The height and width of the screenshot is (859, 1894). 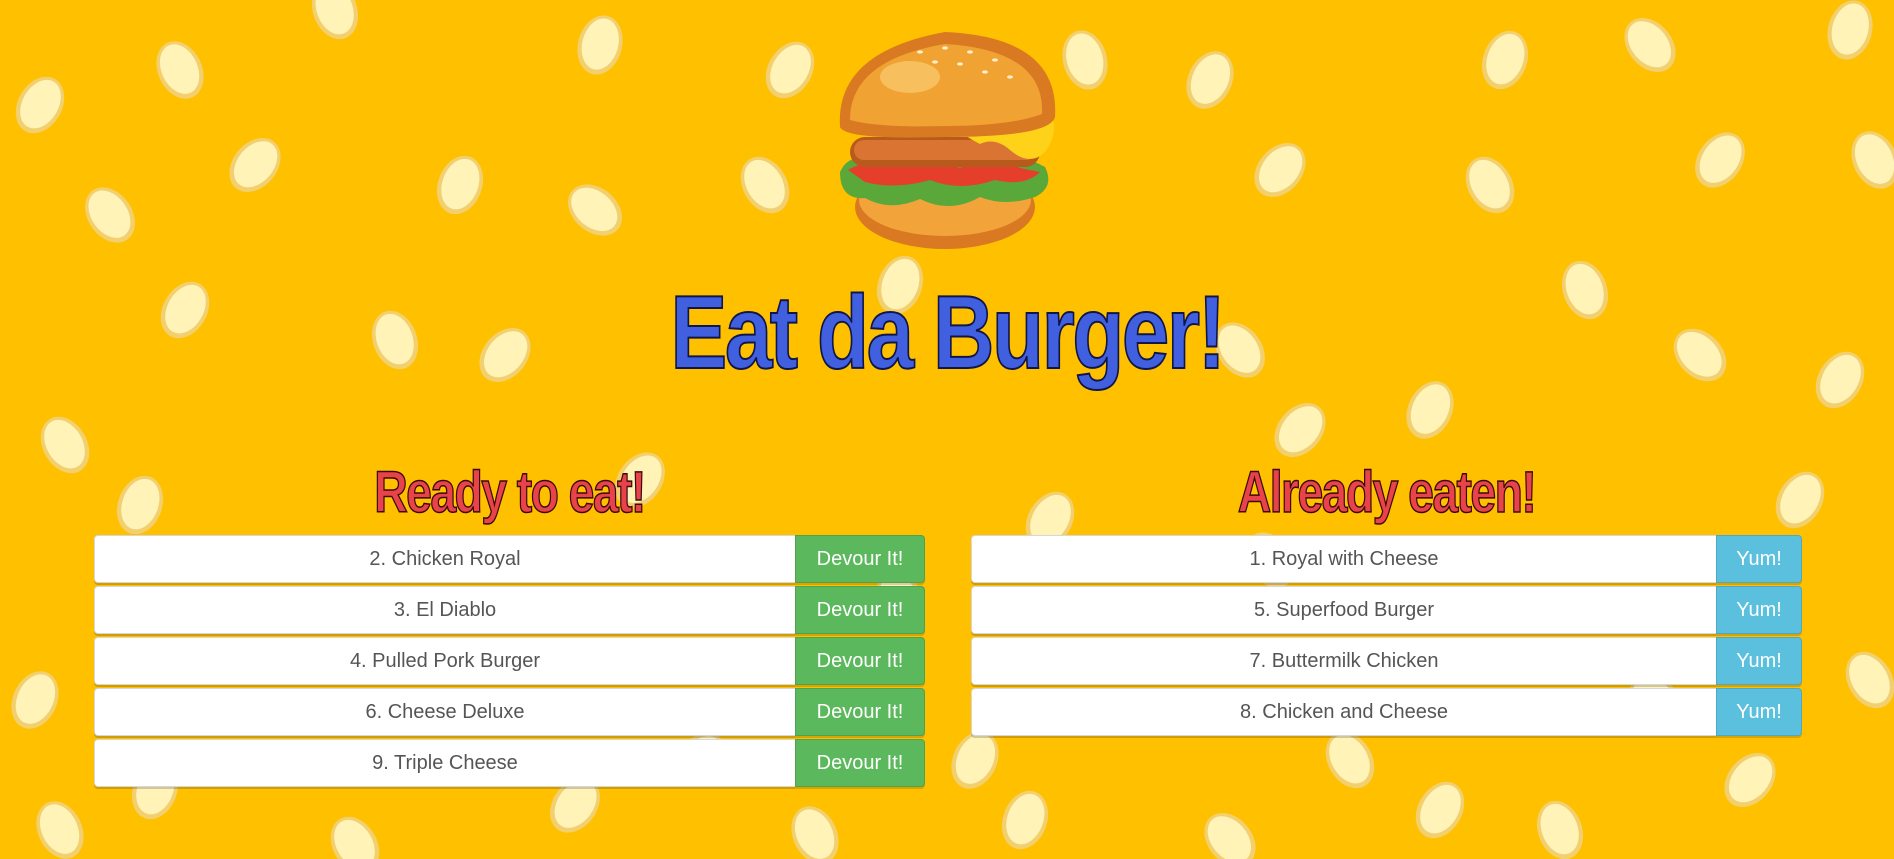 I want to click on list-item: 1. Royal with Cheese Yum!, so click(x=1386, y=559).